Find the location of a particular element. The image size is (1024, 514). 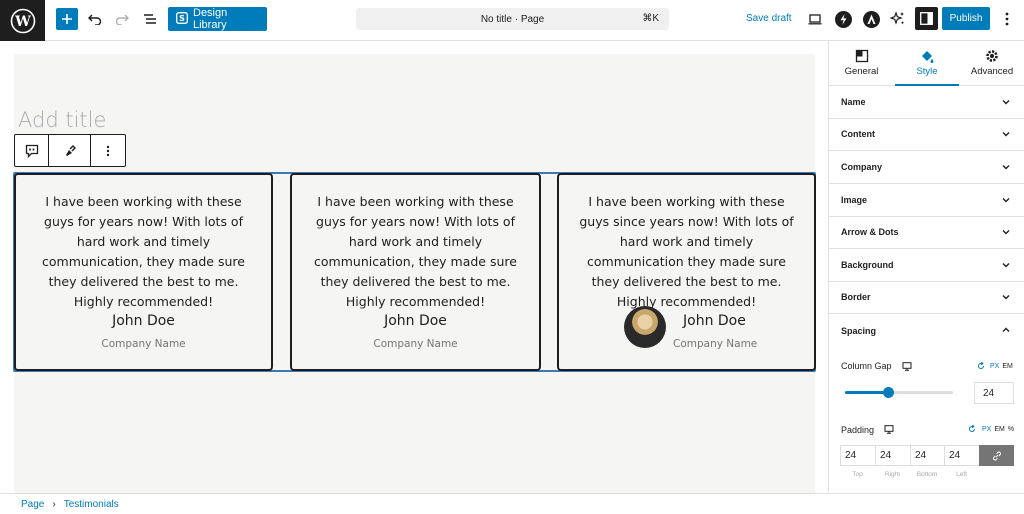

panel-title: Name is located at coordinates (853, 102).